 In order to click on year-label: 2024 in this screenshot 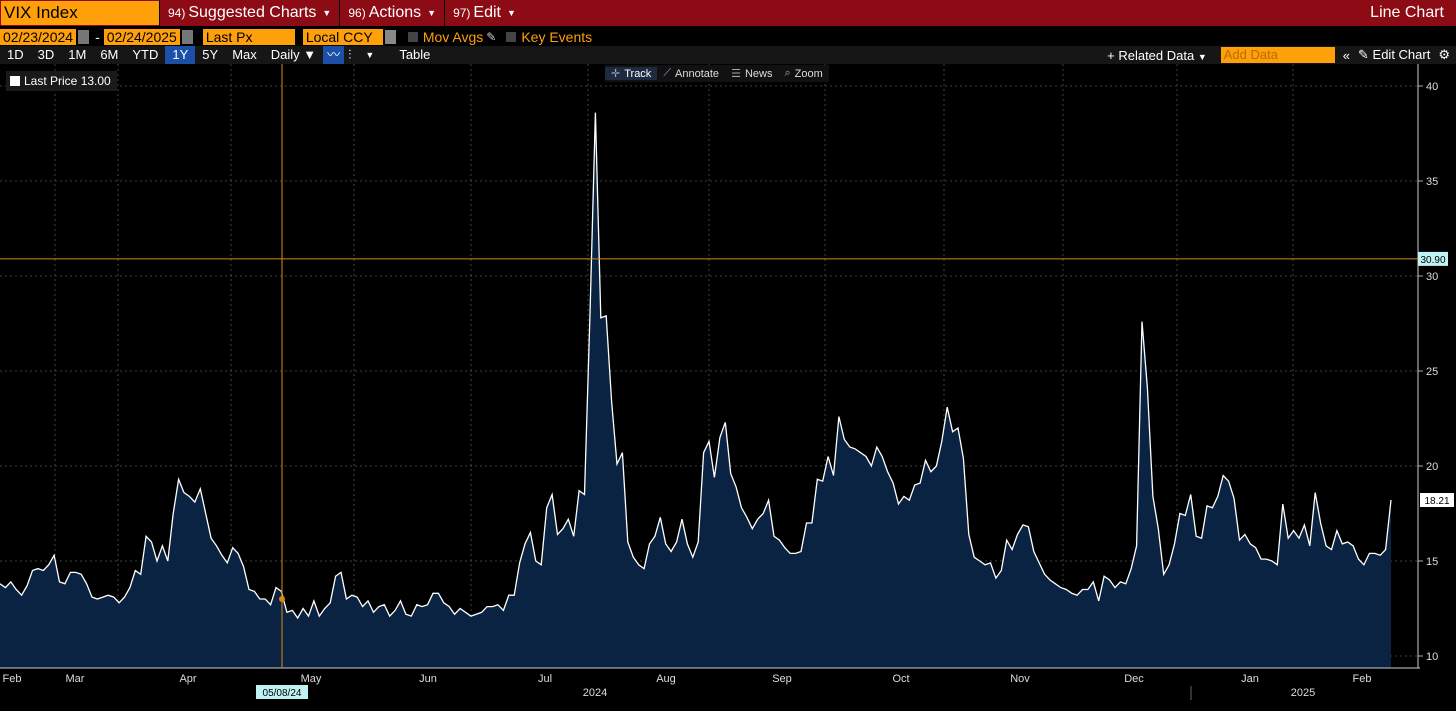, I will do `click(595, 693)`.